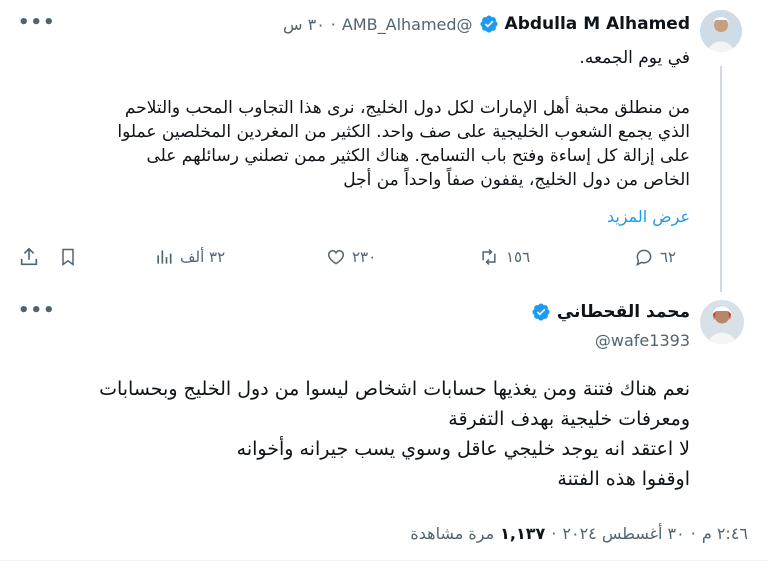 This screenshot has height=568, width=768. Describe the element at coordinates (655, 257) in the screenshot. I see `reply-action: ٦٢` at that location.